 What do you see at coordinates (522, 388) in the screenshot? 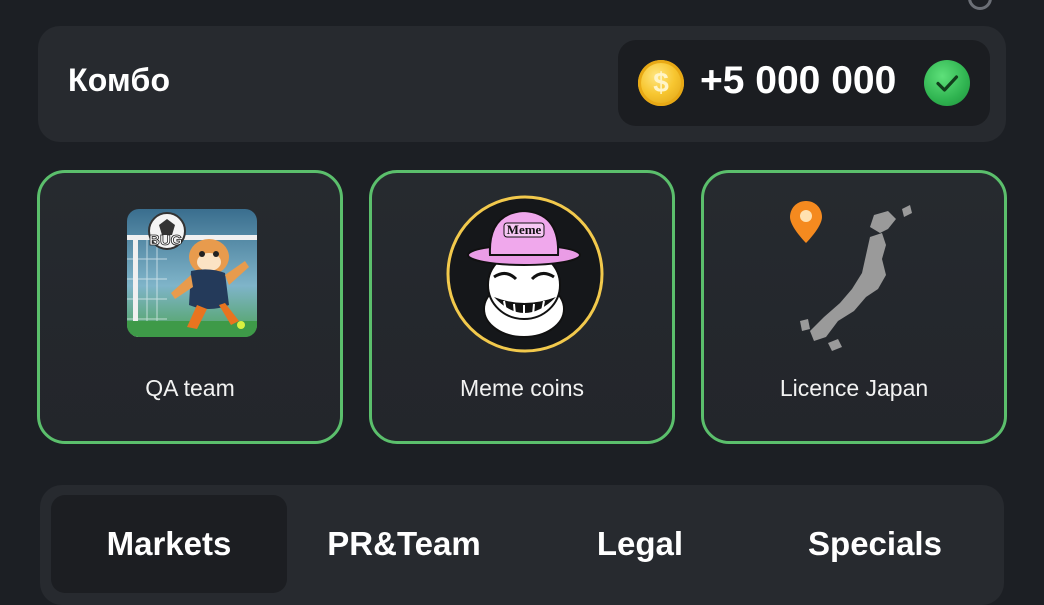
I see `card-label: Meme coins` at bounding box center [522, 388].